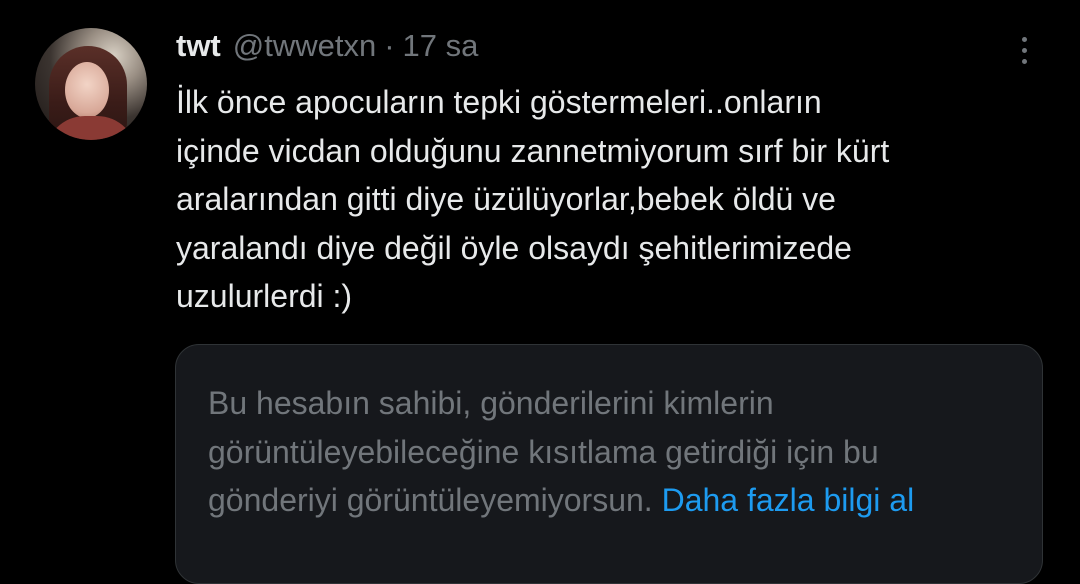  I want to click on learn-more-link: Daha fazla bilgi al, so click(788, 500).